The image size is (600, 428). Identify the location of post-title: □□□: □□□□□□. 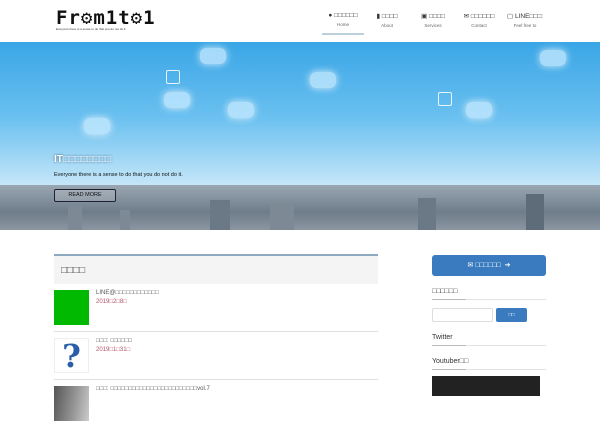
(114, 341).